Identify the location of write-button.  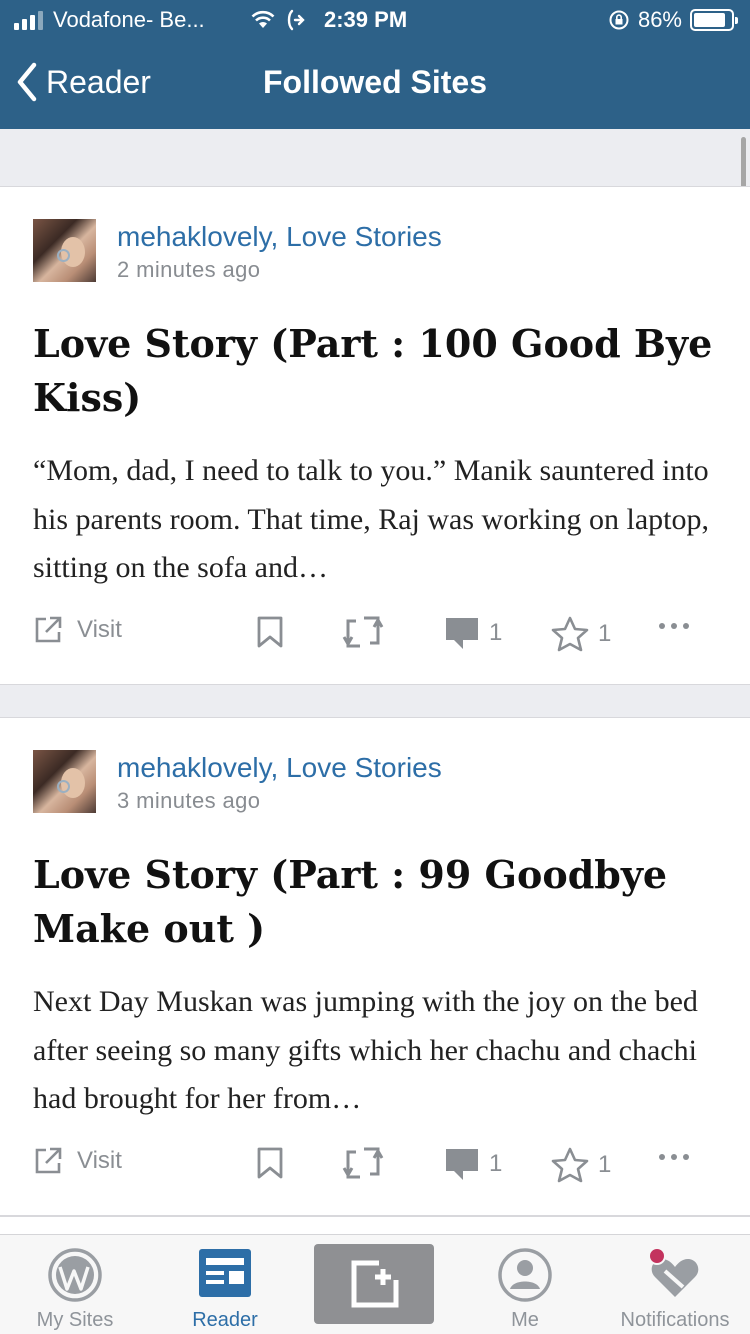
(374, 1284).